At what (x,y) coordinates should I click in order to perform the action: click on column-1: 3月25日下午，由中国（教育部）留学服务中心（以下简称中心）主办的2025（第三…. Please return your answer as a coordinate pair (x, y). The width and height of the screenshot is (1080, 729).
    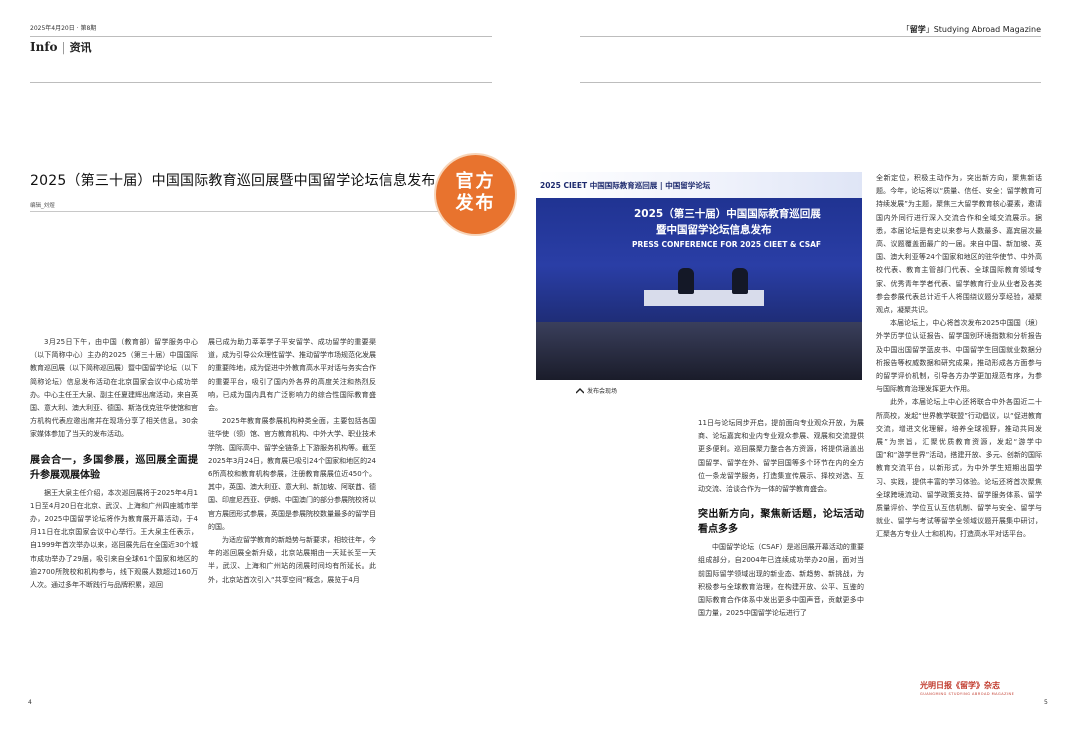
    Looking at the image, I should click on (114, 464).